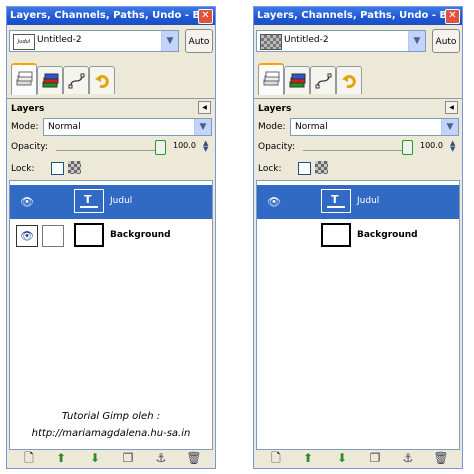  I want to click on watermark-line: Tutorial Gimp oleh :, so click(111, 416).